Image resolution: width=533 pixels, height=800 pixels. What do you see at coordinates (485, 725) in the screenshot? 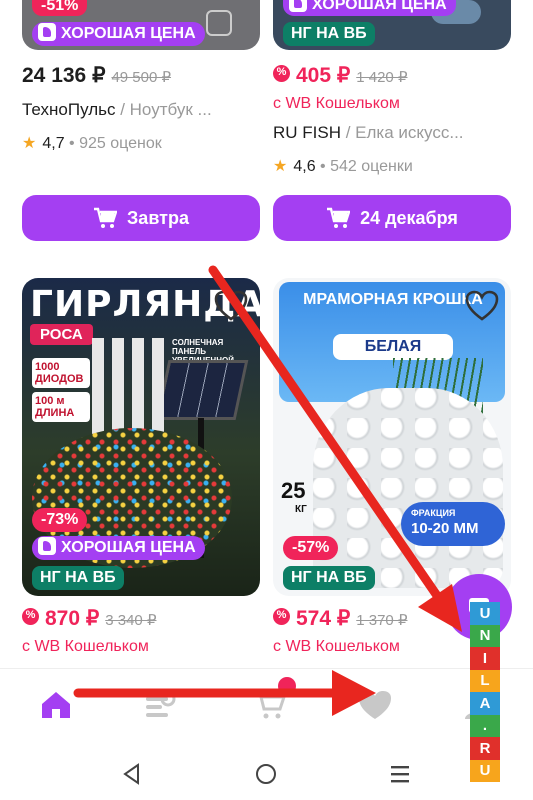
I see `watermark-letter: .` at bounding box center [485, 725].